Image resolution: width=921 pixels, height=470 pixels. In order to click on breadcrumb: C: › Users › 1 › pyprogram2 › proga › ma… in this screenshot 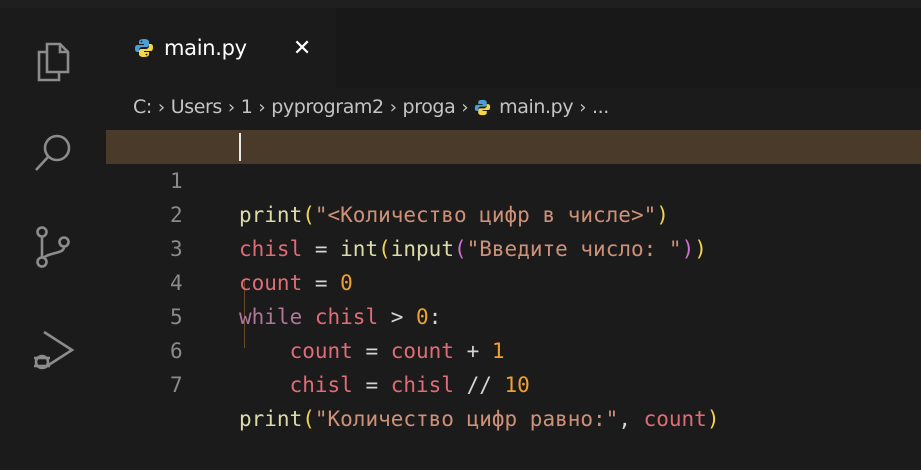, I will do `click(371, 107)`.